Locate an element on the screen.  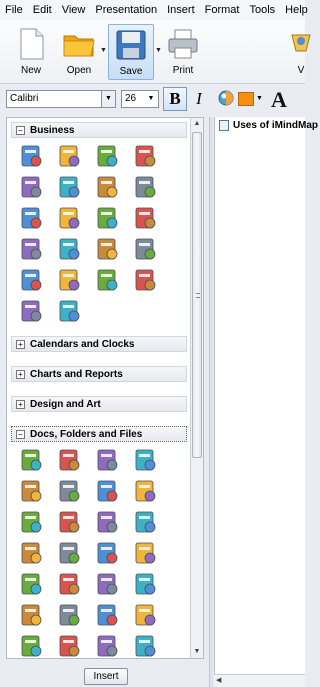
vertical-scrollbar: ▲ ▼ is located at coordinates (196, 388).